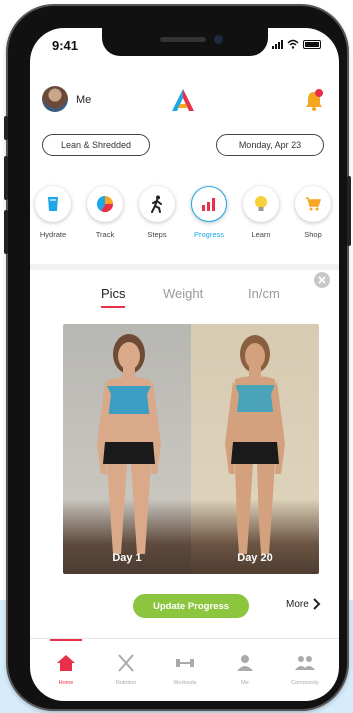  What do you see at coordinates (322, 280) in the screenshot?
I see `close-icon` at bounding box center [322, 280].